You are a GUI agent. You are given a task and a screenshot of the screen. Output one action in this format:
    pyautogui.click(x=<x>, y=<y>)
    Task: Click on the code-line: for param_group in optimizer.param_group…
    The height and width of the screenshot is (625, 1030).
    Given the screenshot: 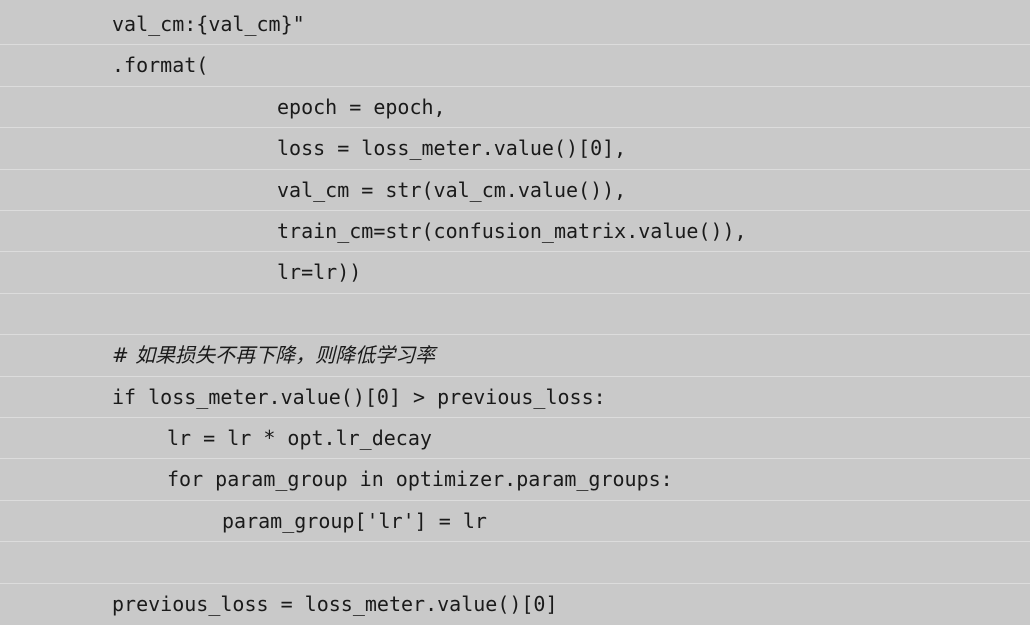 What is the action you would take?
    pyautogui.click(x=515, y=480)
    